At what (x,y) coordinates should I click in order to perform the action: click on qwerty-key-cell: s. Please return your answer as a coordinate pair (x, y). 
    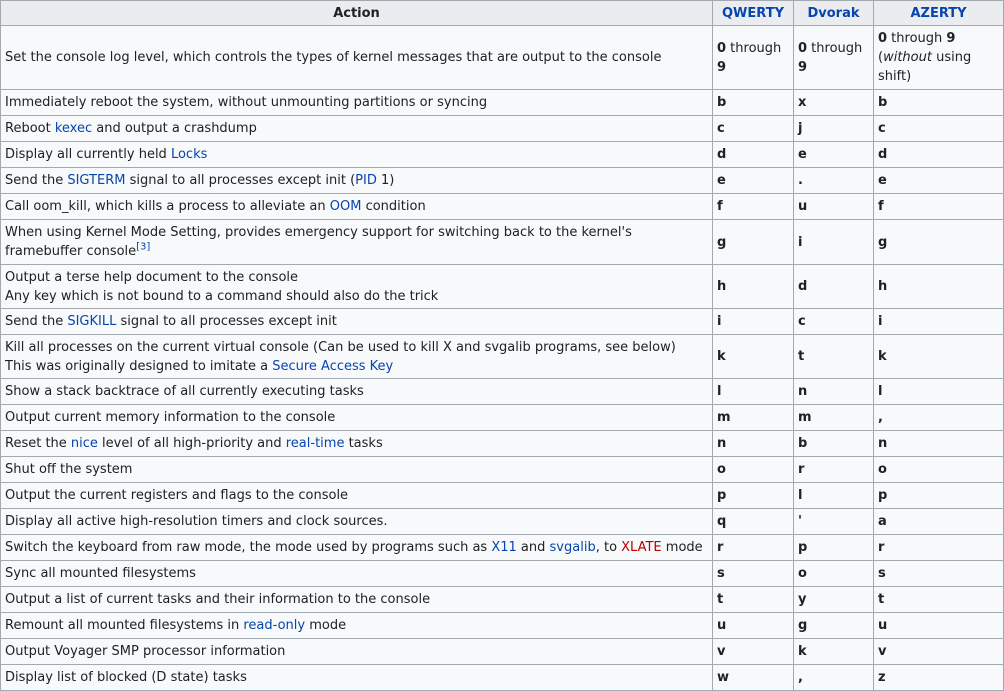
    Looking at the image, I should click on (753, 573).